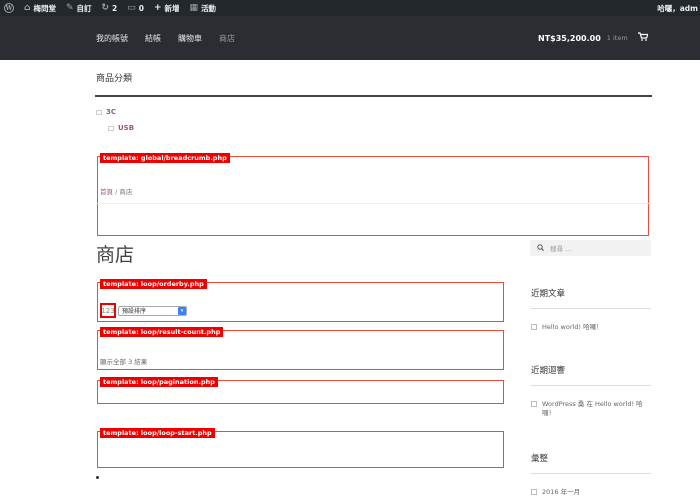  I want to click on sort-selected-value: 預設排序, so click(134, 311).